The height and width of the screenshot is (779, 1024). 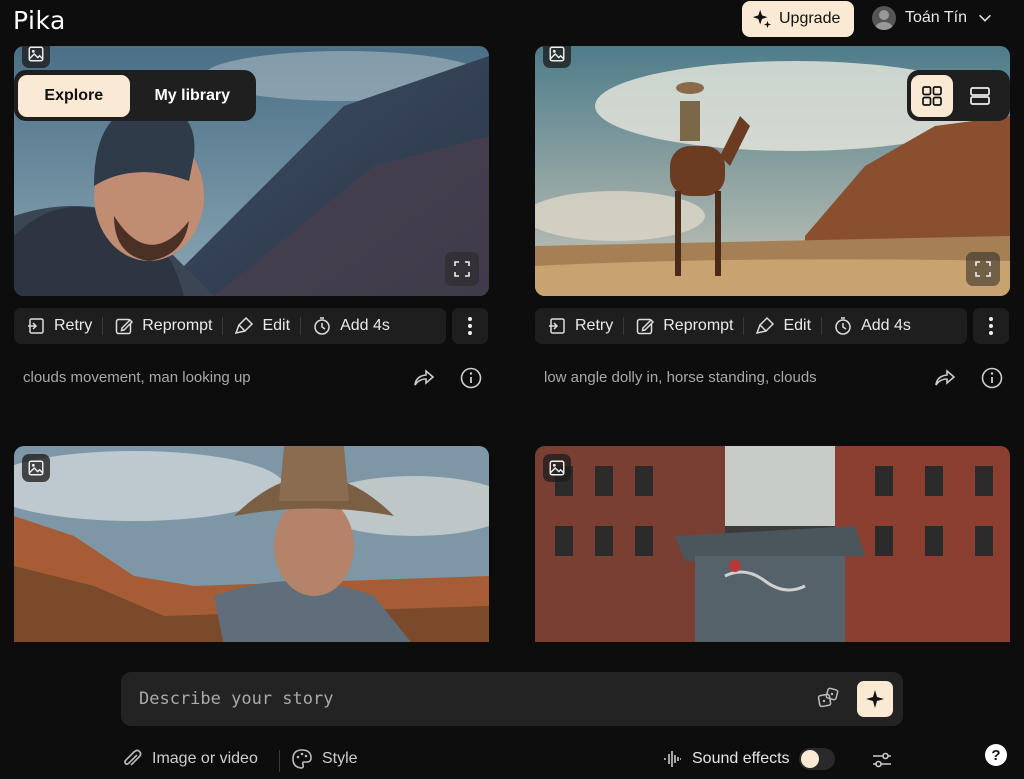 What do you see at coordinates (137, 377) in the screenshot?
I see `card-caption: clouds movement, man looking up` at bounding box center [137, 377].